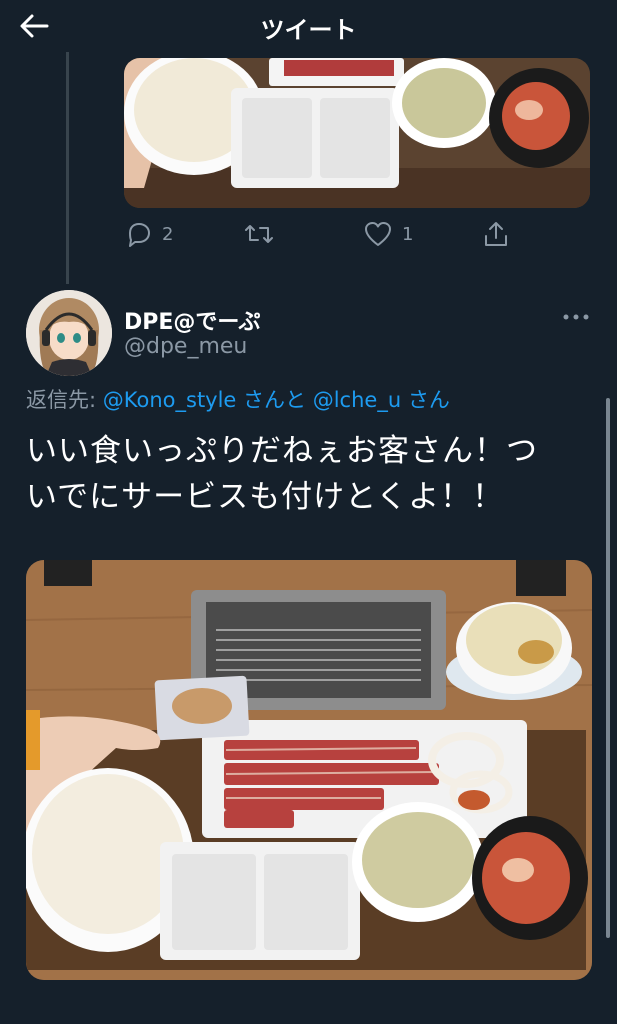 The height and width of the screenshot is (1024, 617). Describe the element at coordinates (274, 400) in the screenshot. I see `mention-suffix-1: さんと` at that location.